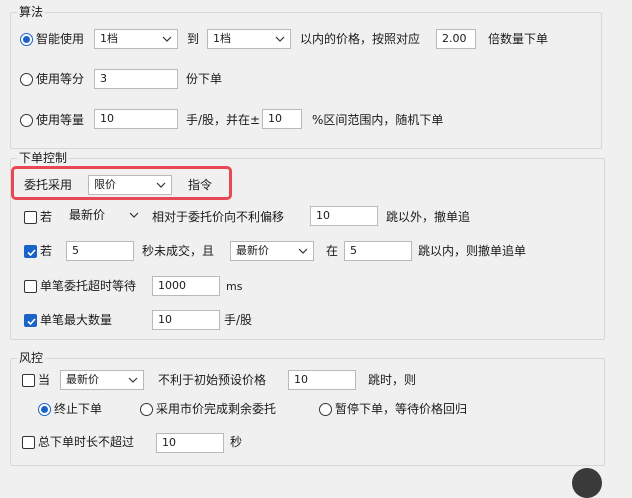 This screenshot has height=498, width=632. Describe the element at coordinates (344, 216) in the screenshot. I see `rule1-input: 10` at that location.